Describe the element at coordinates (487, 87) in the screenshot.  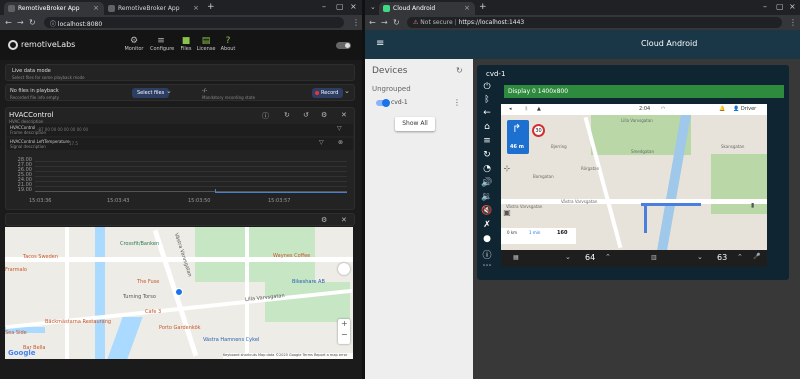
I see `power-icon: ⏻` at that location.